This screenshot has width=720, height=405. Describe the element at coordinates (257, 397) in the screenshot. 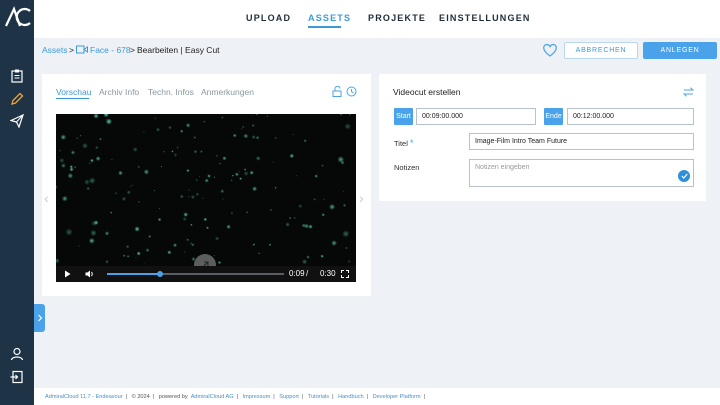

I see `footer-link-impressum: Impressum` at that location.